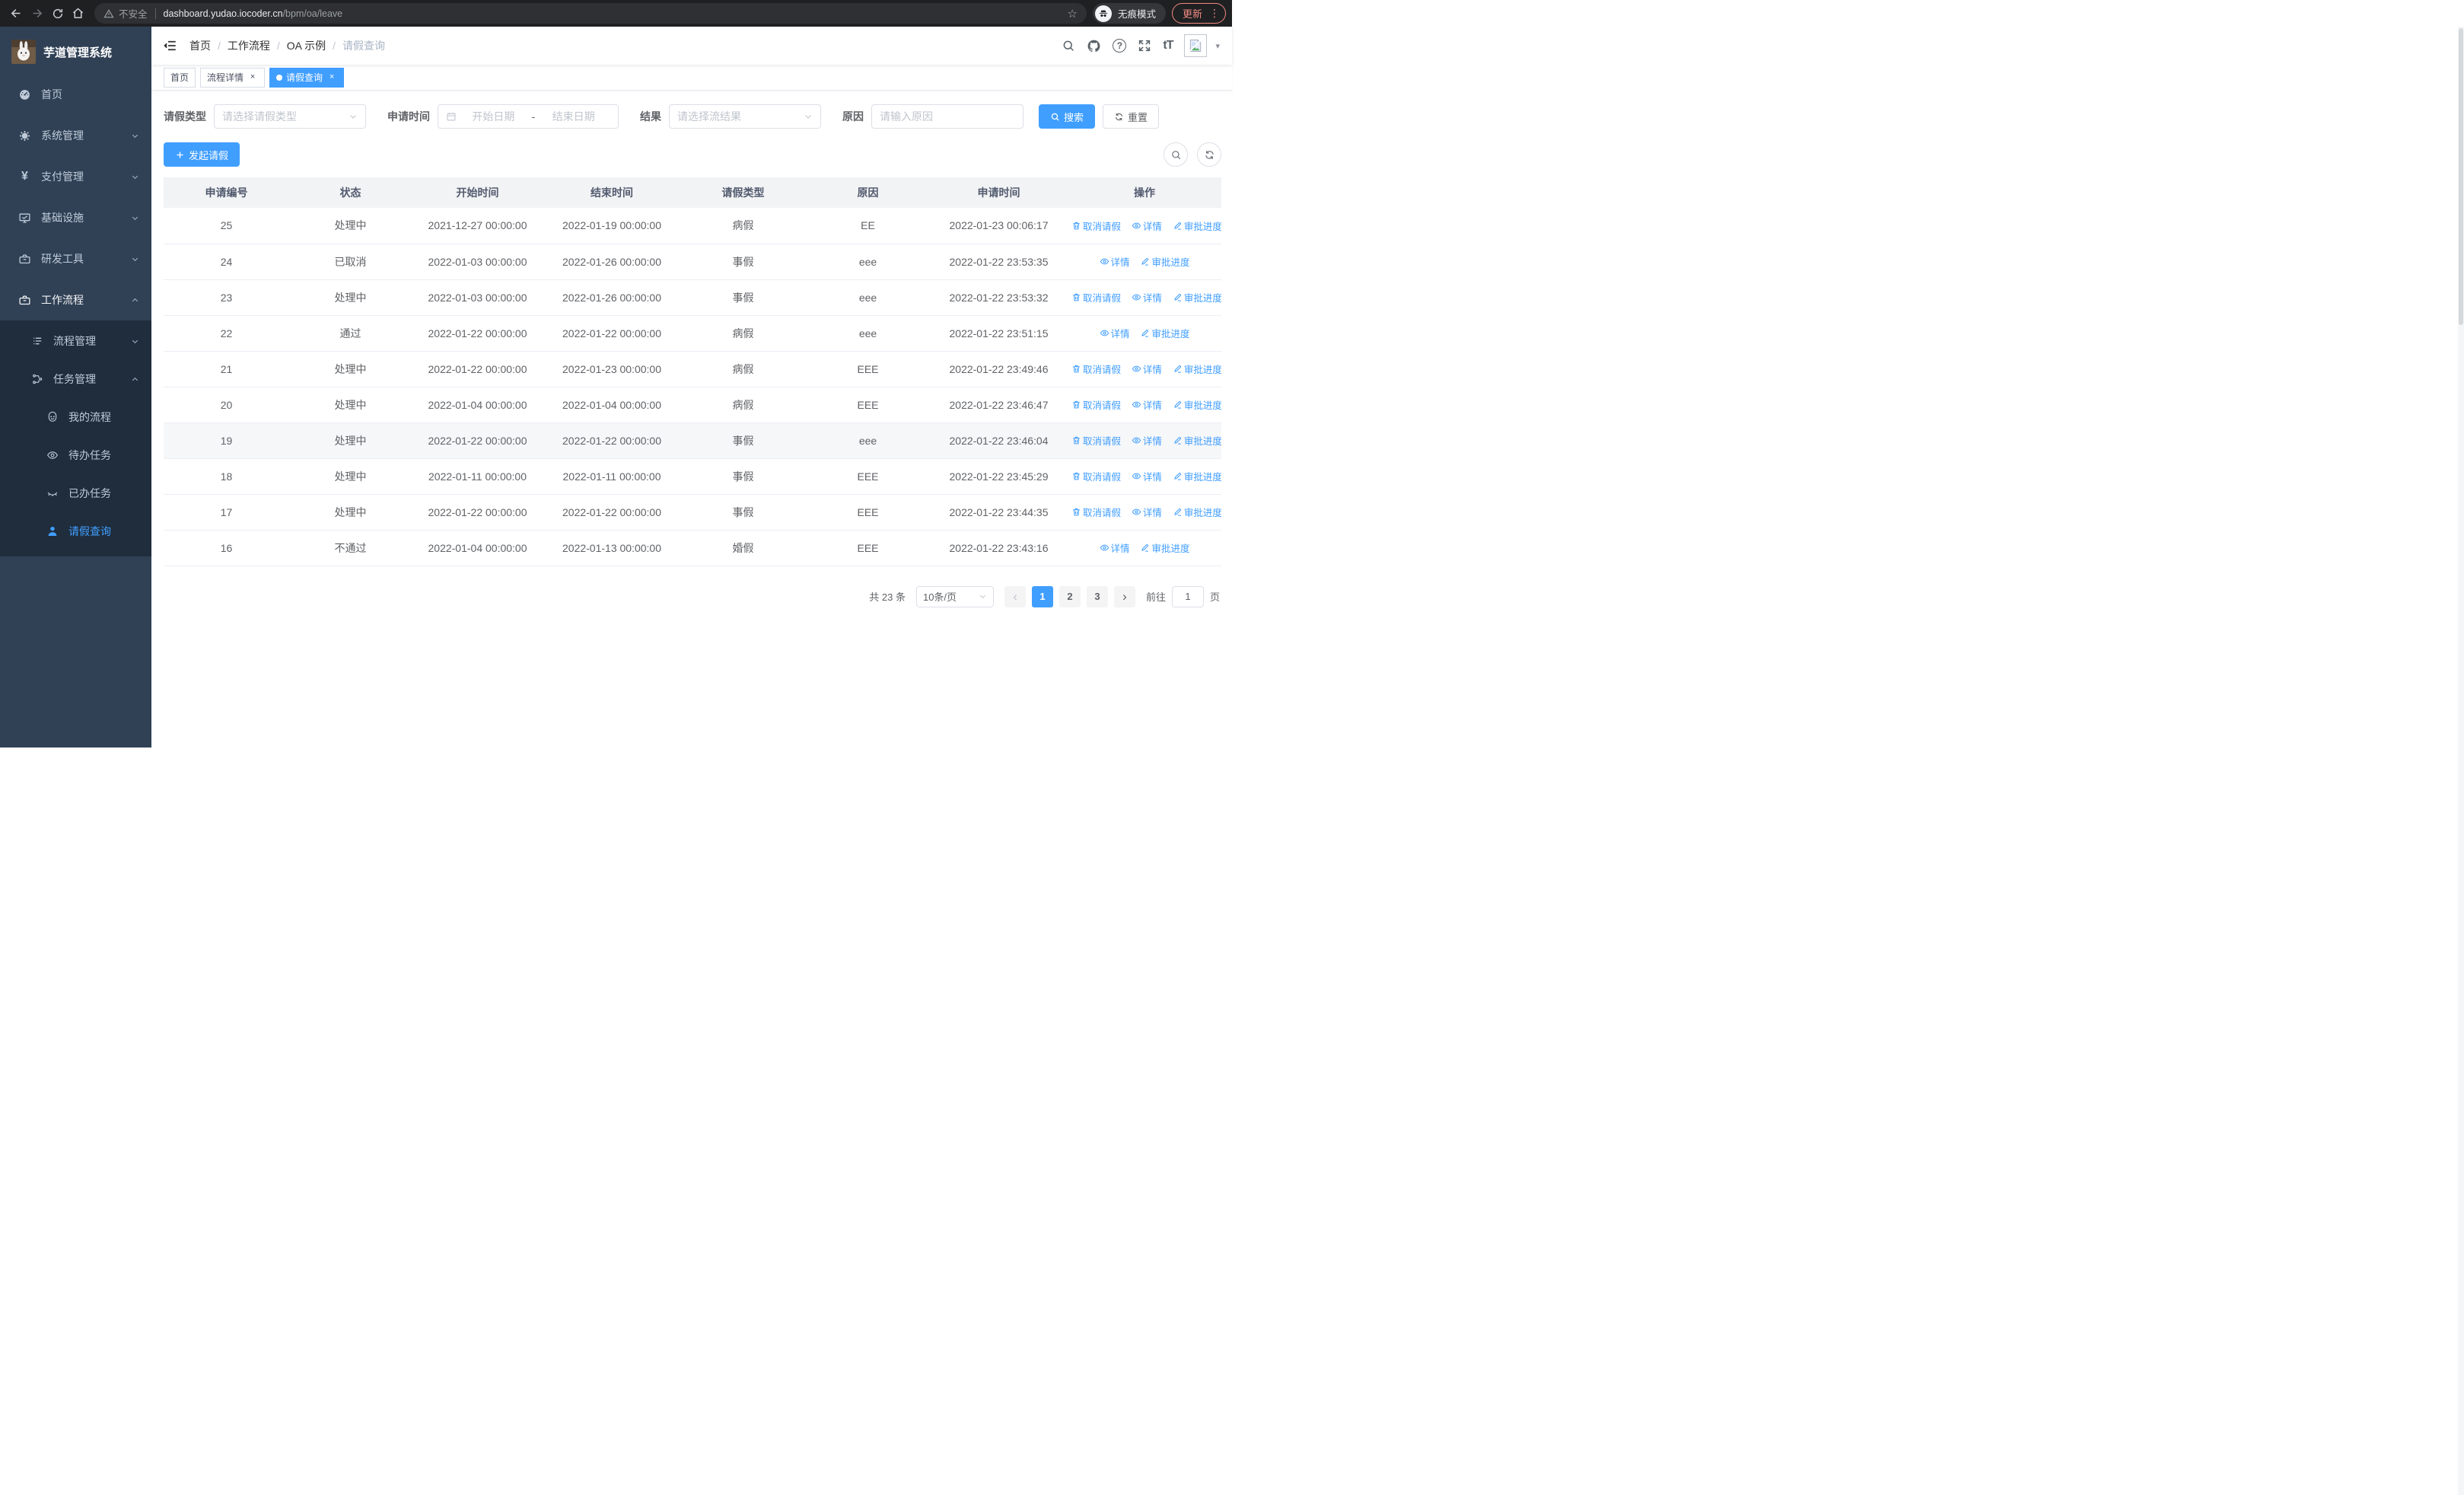 This screenshot has height=1495, width=2464. I want to click on avatar, so click(1196, 46).